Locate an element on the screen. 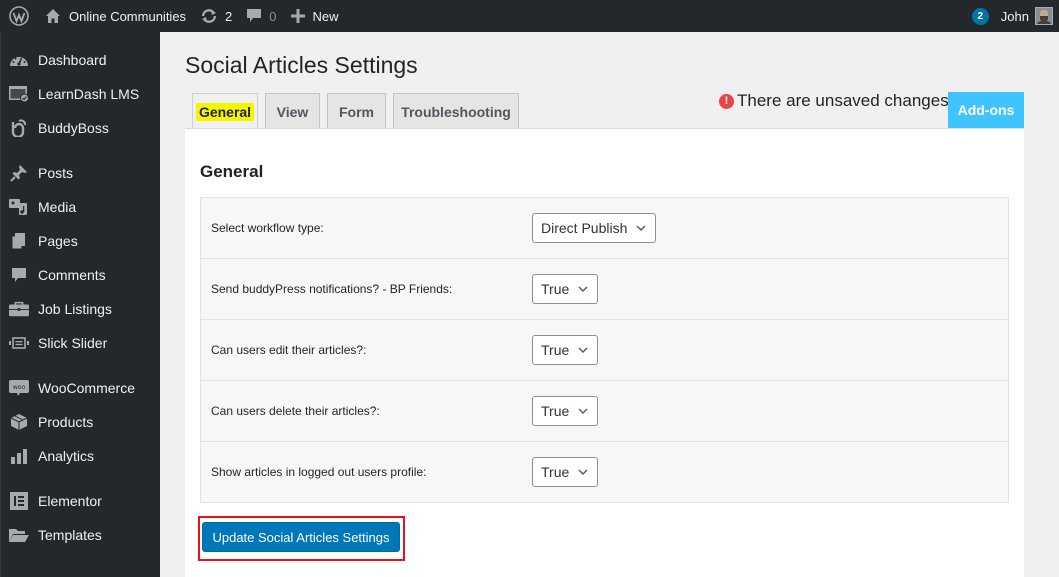 This screenshot has width=1059, height=577. update-settings-button: Update Social Articles Settings is located at coordinates (301, 537).